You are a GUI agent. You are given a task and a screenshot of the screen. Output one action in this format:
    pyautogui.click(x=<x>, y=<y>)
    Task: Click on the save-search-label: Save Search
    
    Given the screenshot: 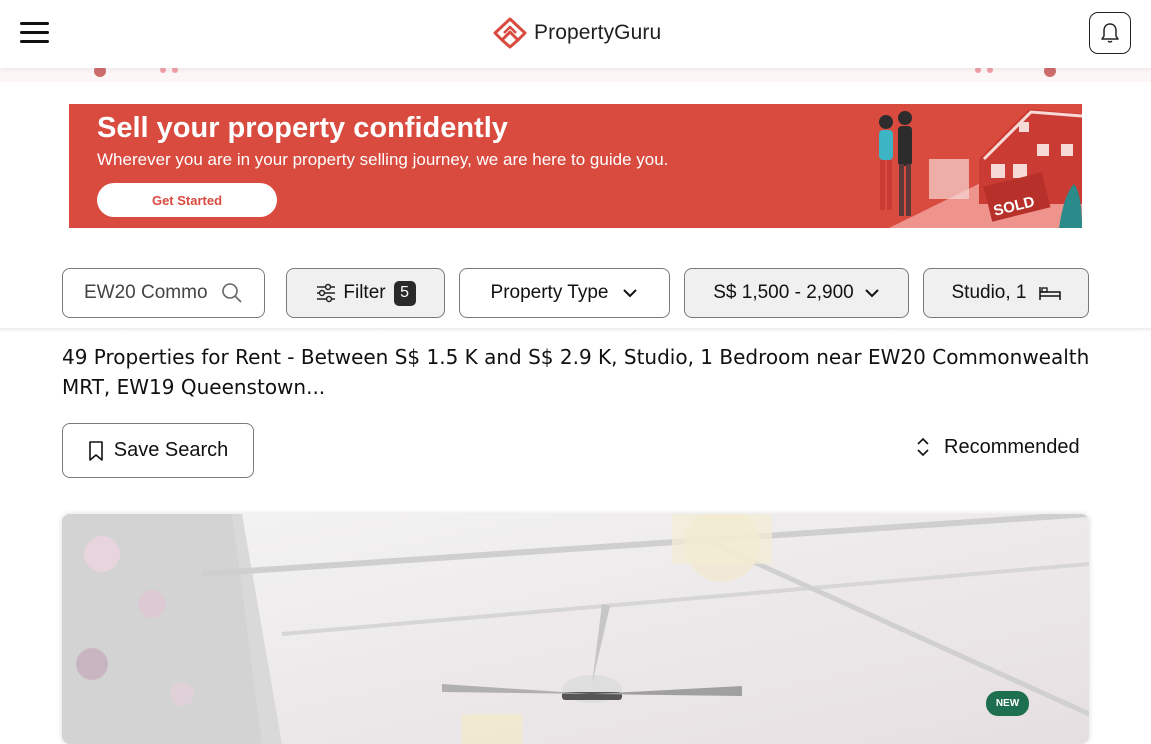 What is the action you would take?
    pyautogui.click(x=171, y=450)
    